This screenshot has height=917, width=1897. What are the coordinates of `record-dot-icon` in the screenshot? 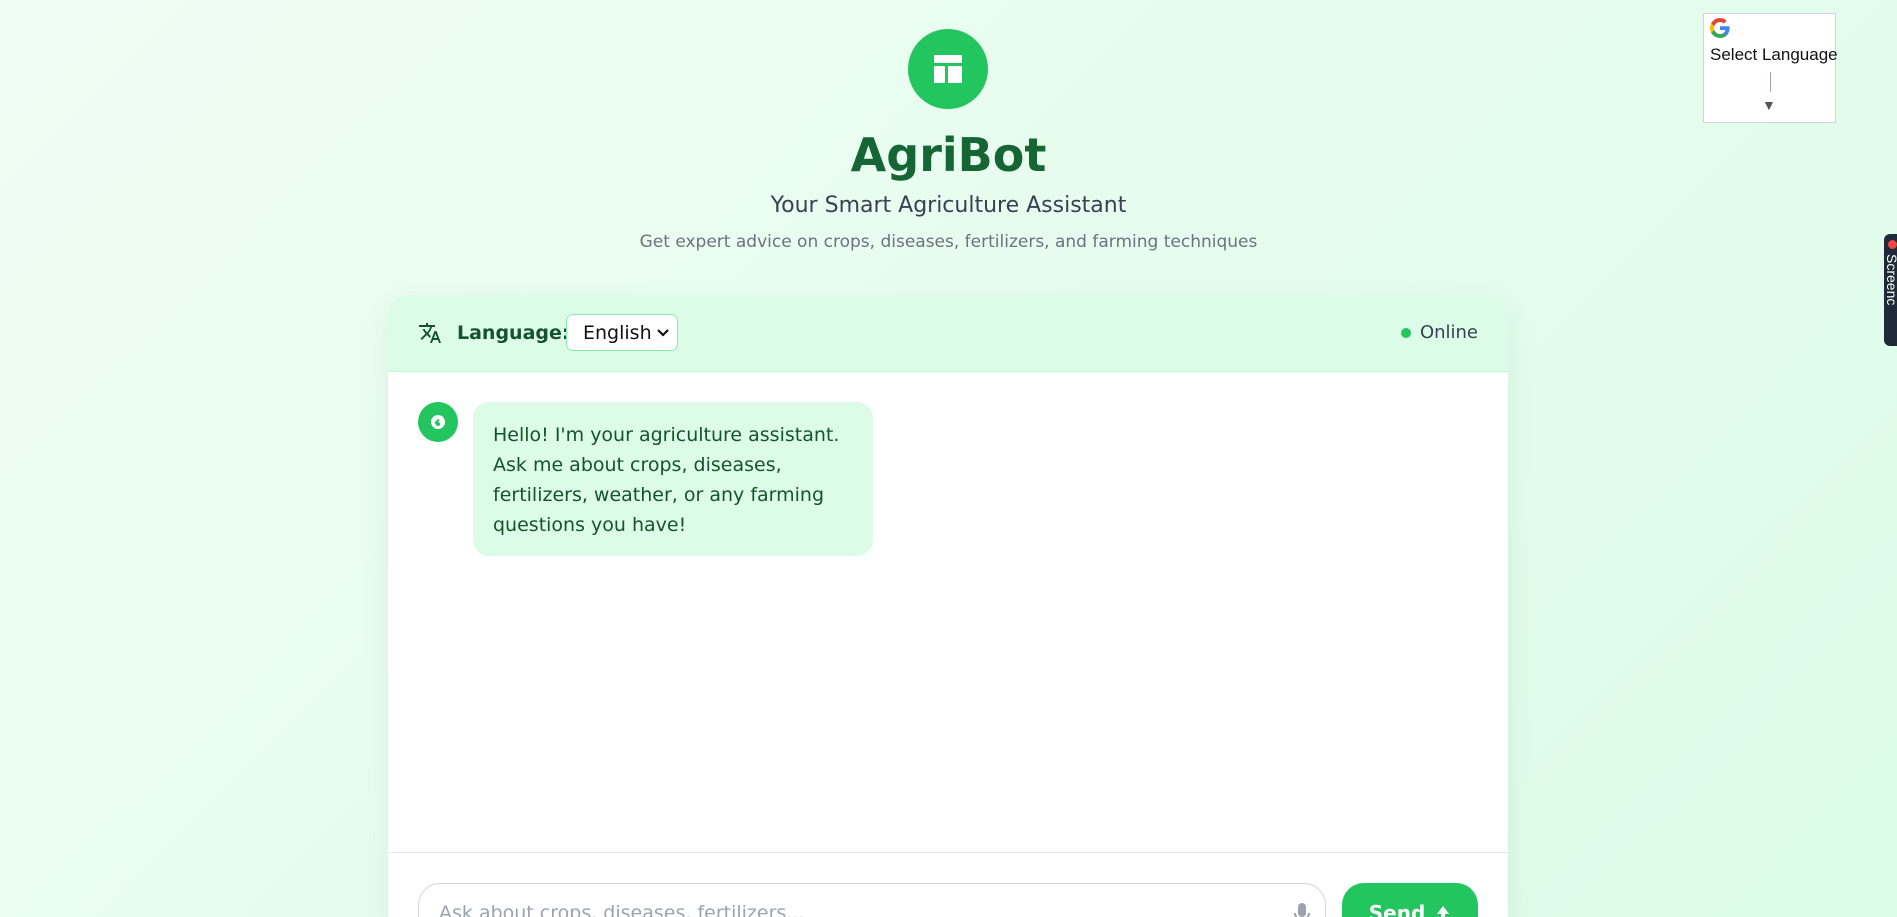 It's located at (1892, 244).